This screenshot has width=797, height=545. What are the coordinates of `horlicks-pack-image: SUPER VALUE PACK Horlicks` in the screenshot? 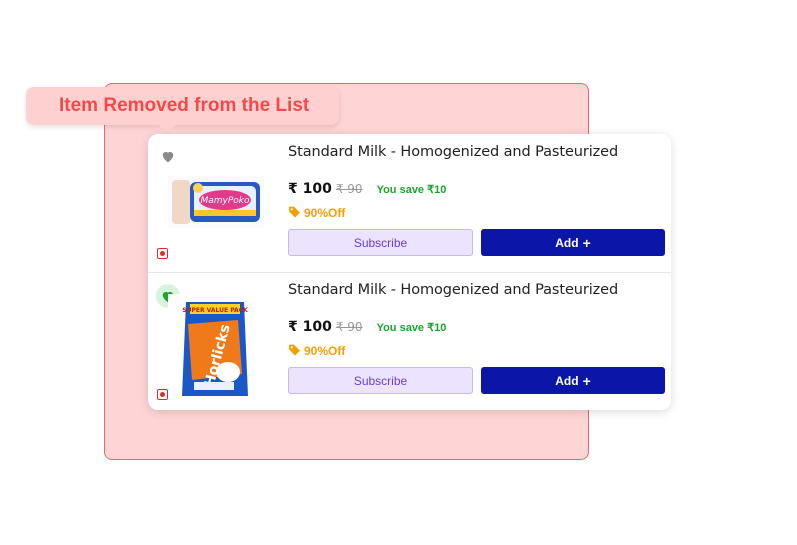 It's located at (213, 349).